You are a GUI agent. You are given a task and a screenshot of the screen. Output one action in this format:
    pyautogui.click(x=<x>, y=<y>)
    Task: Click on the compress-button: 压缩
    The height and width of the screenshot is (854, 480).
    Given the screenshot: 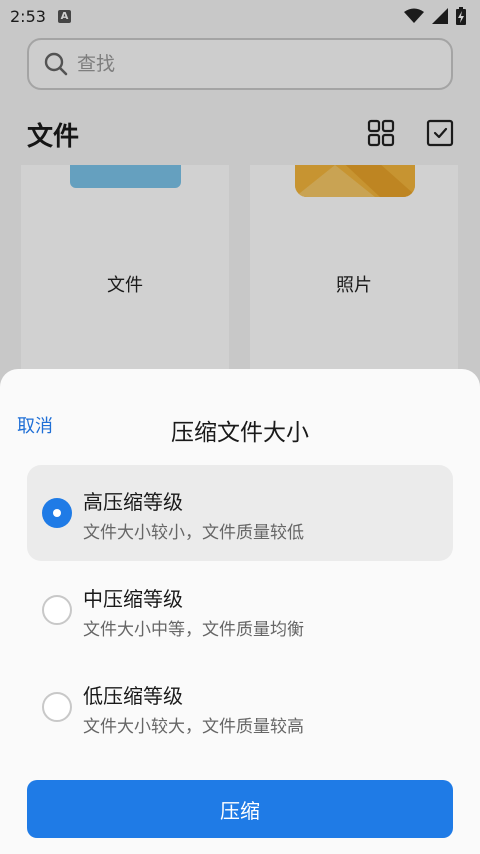 What is the action you would take?
    pyautogui.click(x=240, y=809)
    